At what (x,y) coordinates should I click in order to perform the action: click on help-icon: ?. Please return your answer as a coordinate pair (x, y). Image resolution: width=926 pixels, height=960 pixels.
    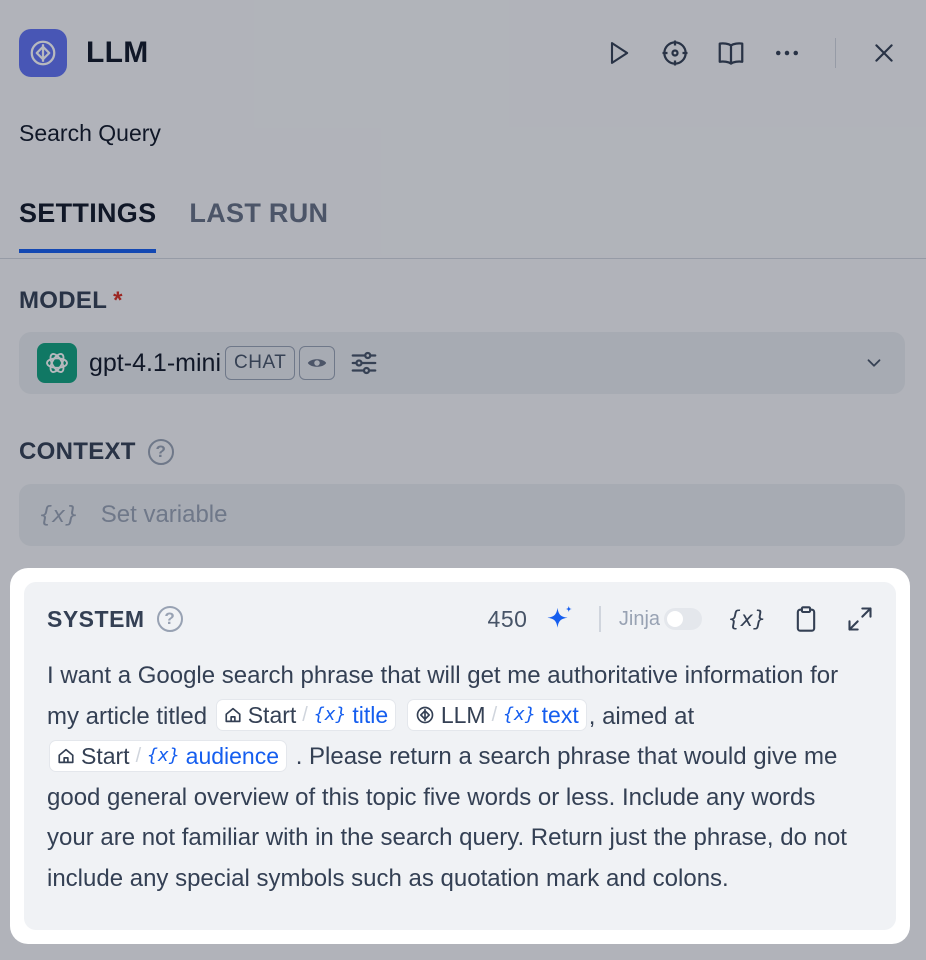
    Looking at the image, I should click on (169, 619).